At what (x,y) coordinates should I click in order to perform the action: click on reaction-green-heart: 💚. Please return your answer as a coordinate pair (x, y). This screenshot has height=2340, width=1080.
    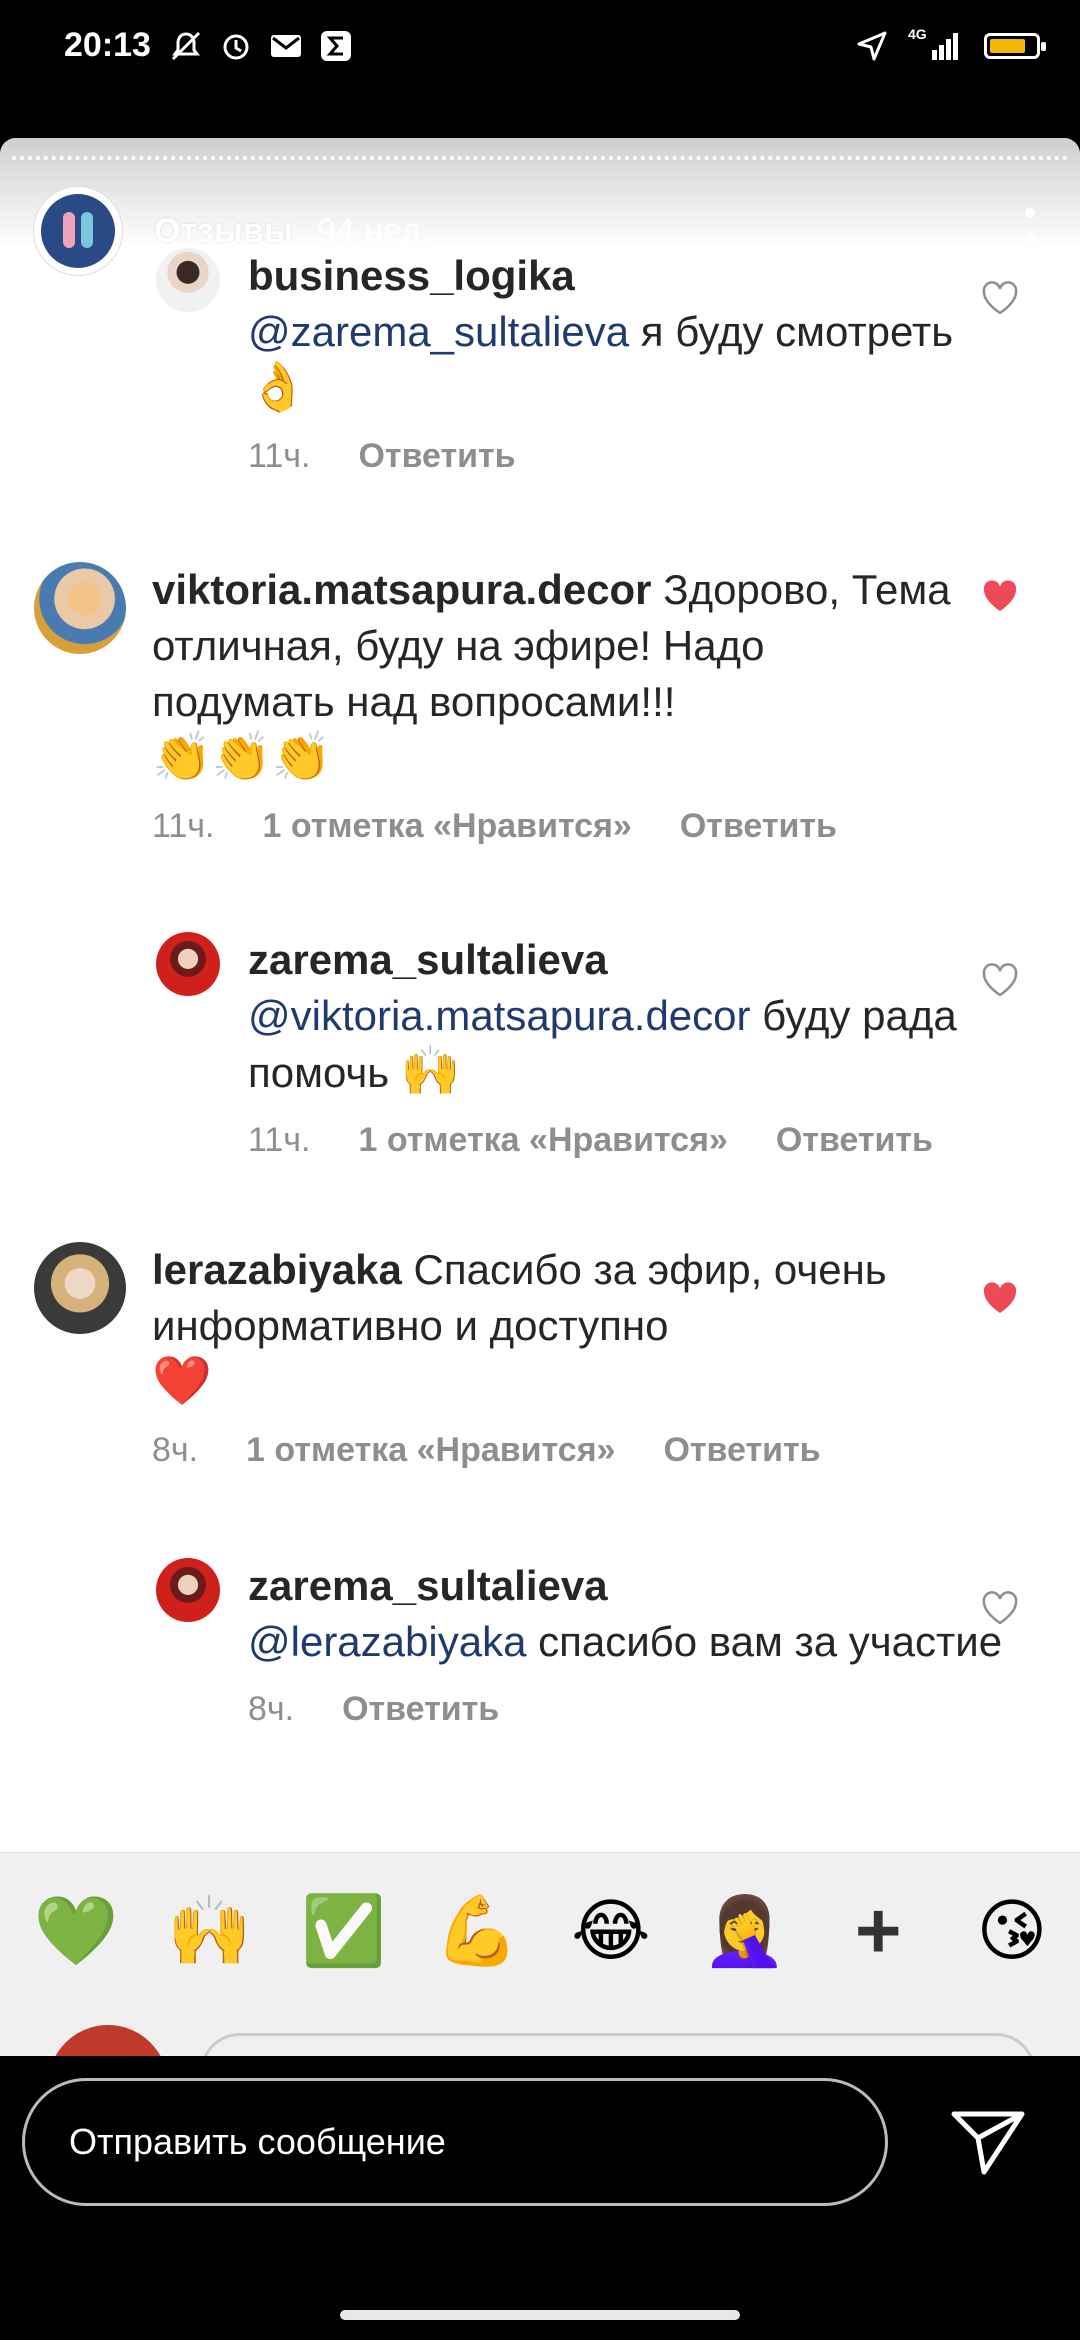
    Looking at the image, I should click on (76, 1931).